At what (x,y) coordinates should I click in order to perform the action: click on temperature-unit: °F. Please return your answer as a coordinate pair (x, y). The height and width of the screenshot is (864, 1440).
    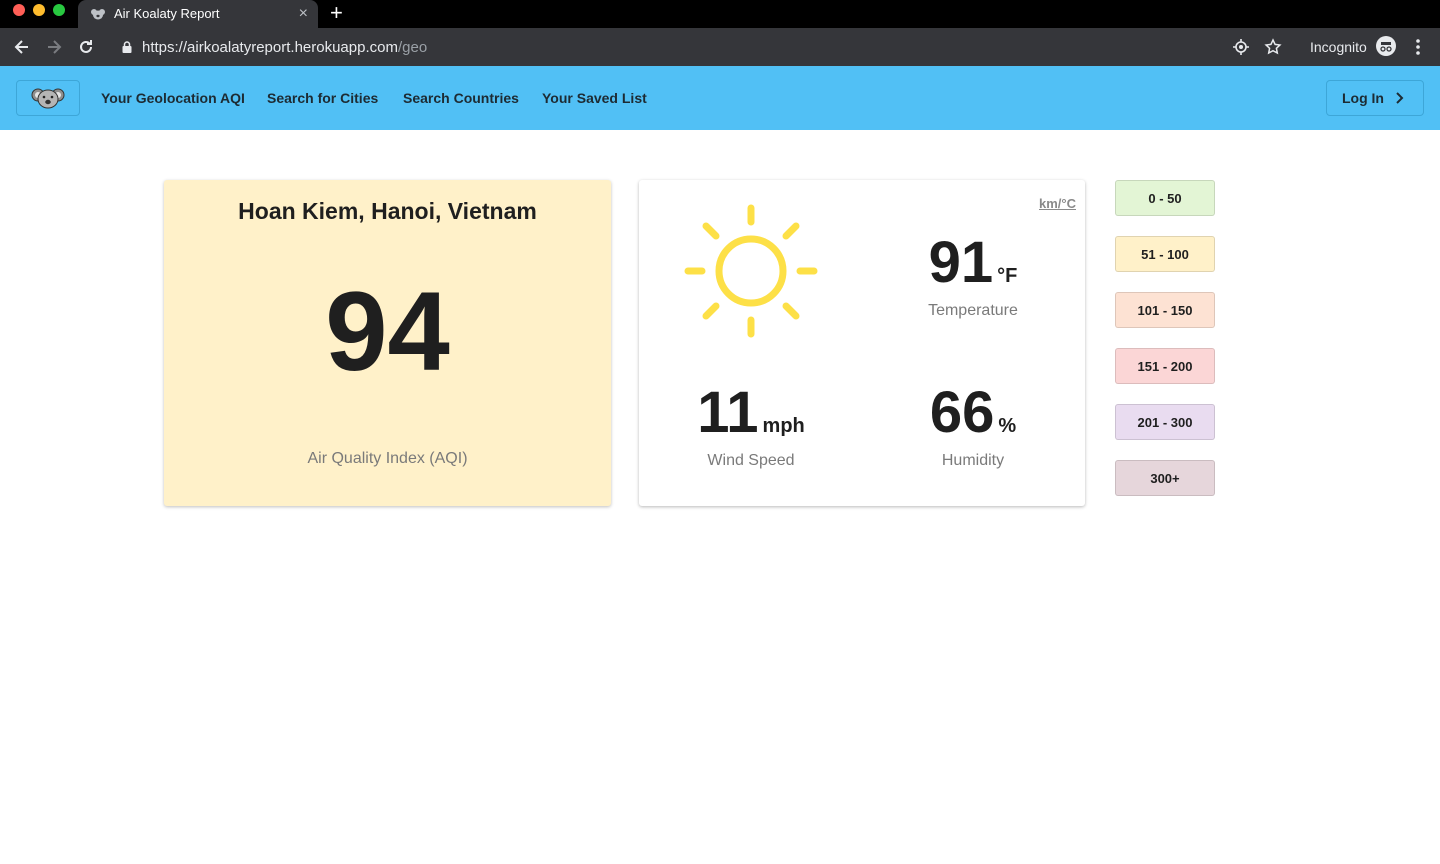
    Looking at the image, I should click on (1007, 276).